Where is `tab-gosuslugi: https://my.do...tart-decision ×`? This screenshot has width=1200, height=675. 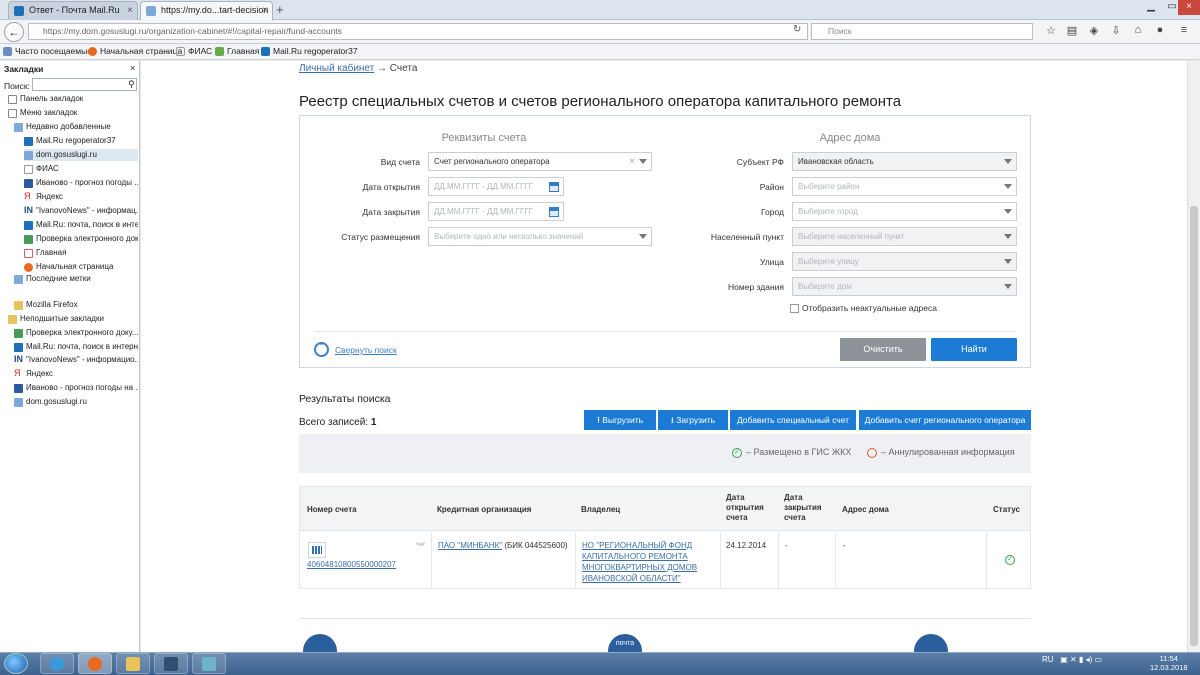
tab-gosuslugi: https://my.do...tart-decision × is located at coordinates (206, 10).